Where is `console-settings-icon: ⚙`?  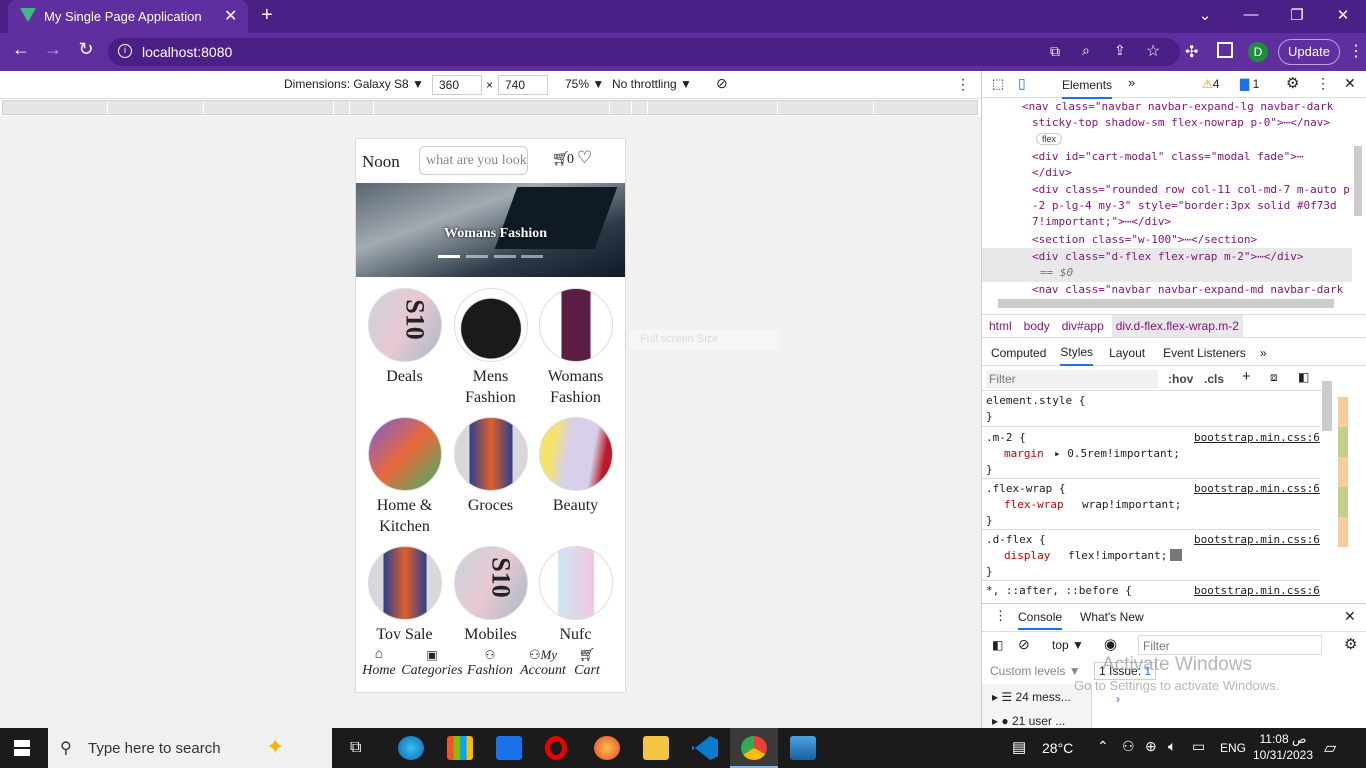
console-settings-icon: ⚙ is located at coordinates (1350, 644).